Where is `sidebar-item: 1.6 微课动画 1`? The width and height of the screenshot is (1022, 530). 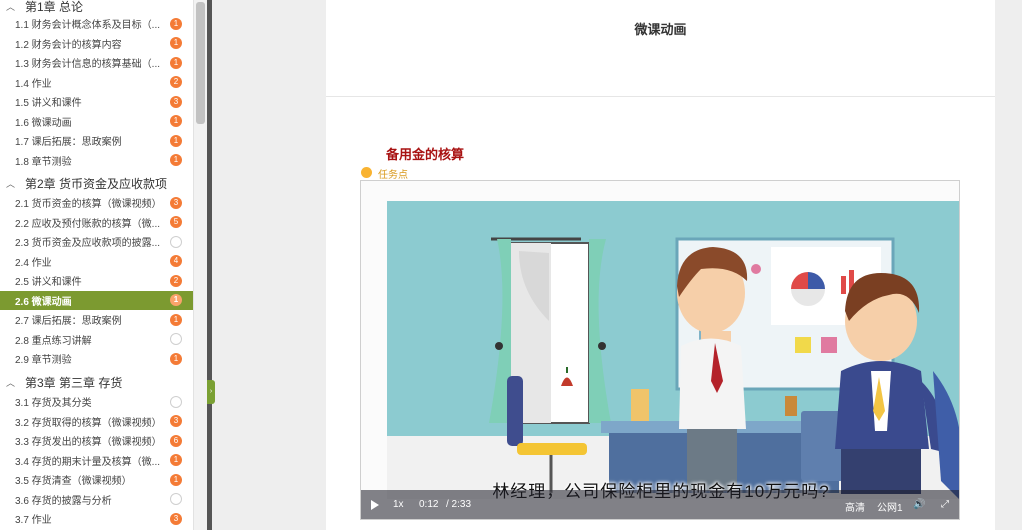
sidebar-item: 1.6 微课动画 1 is located at coordinates (96, 122).